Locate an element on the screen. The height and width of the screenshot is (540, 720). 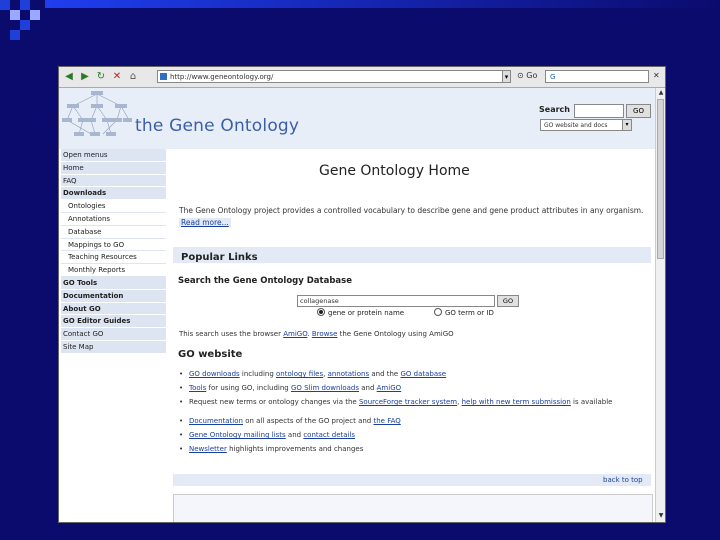
sidebar-item-documentation: Documentation is located at coordinates (113, 296).